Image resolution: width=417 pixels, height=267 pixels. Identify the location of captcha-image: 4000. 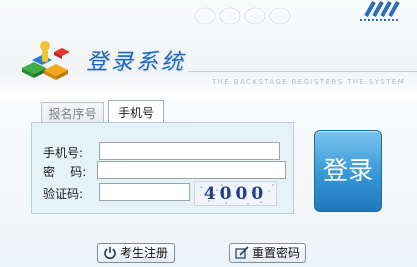
(235, 193).